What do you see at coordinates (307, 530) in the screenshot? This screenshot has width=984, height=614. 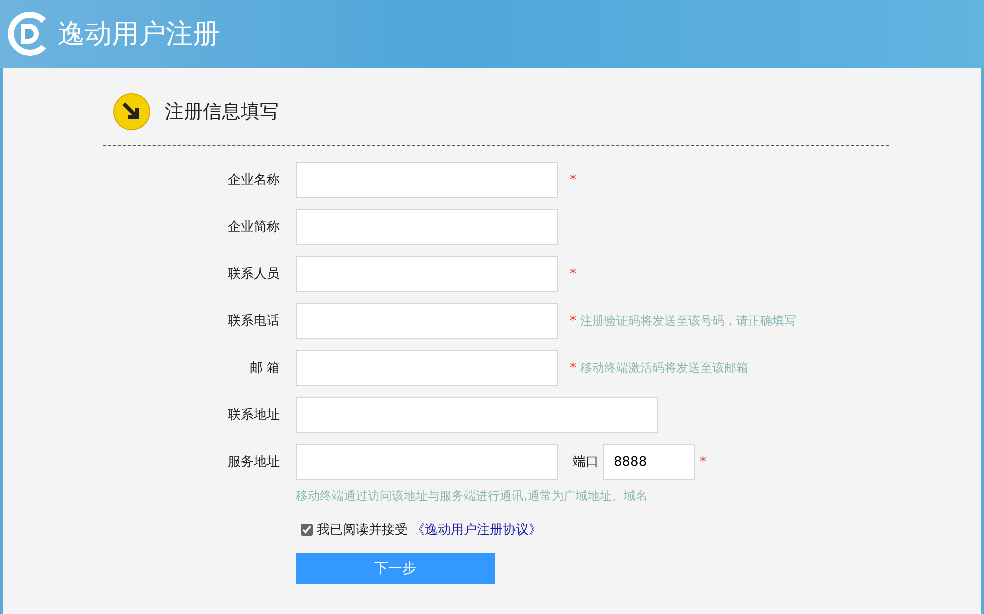 I see `agree-checkbox` at bounding box center [307, 530].